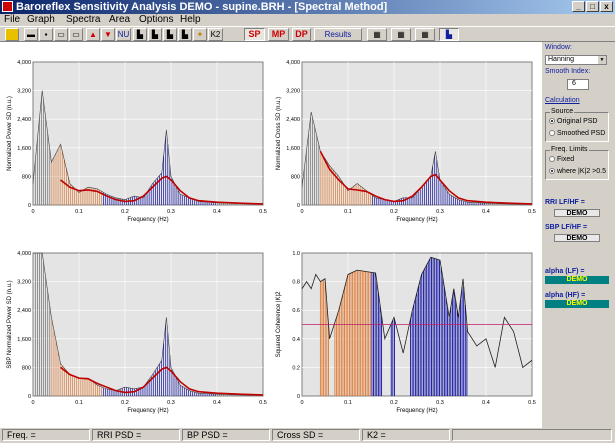  Describe the element at coordinates (581, 133) in the screenshot. I see `source-smoothed-label: Smoothed PSD` at that location.